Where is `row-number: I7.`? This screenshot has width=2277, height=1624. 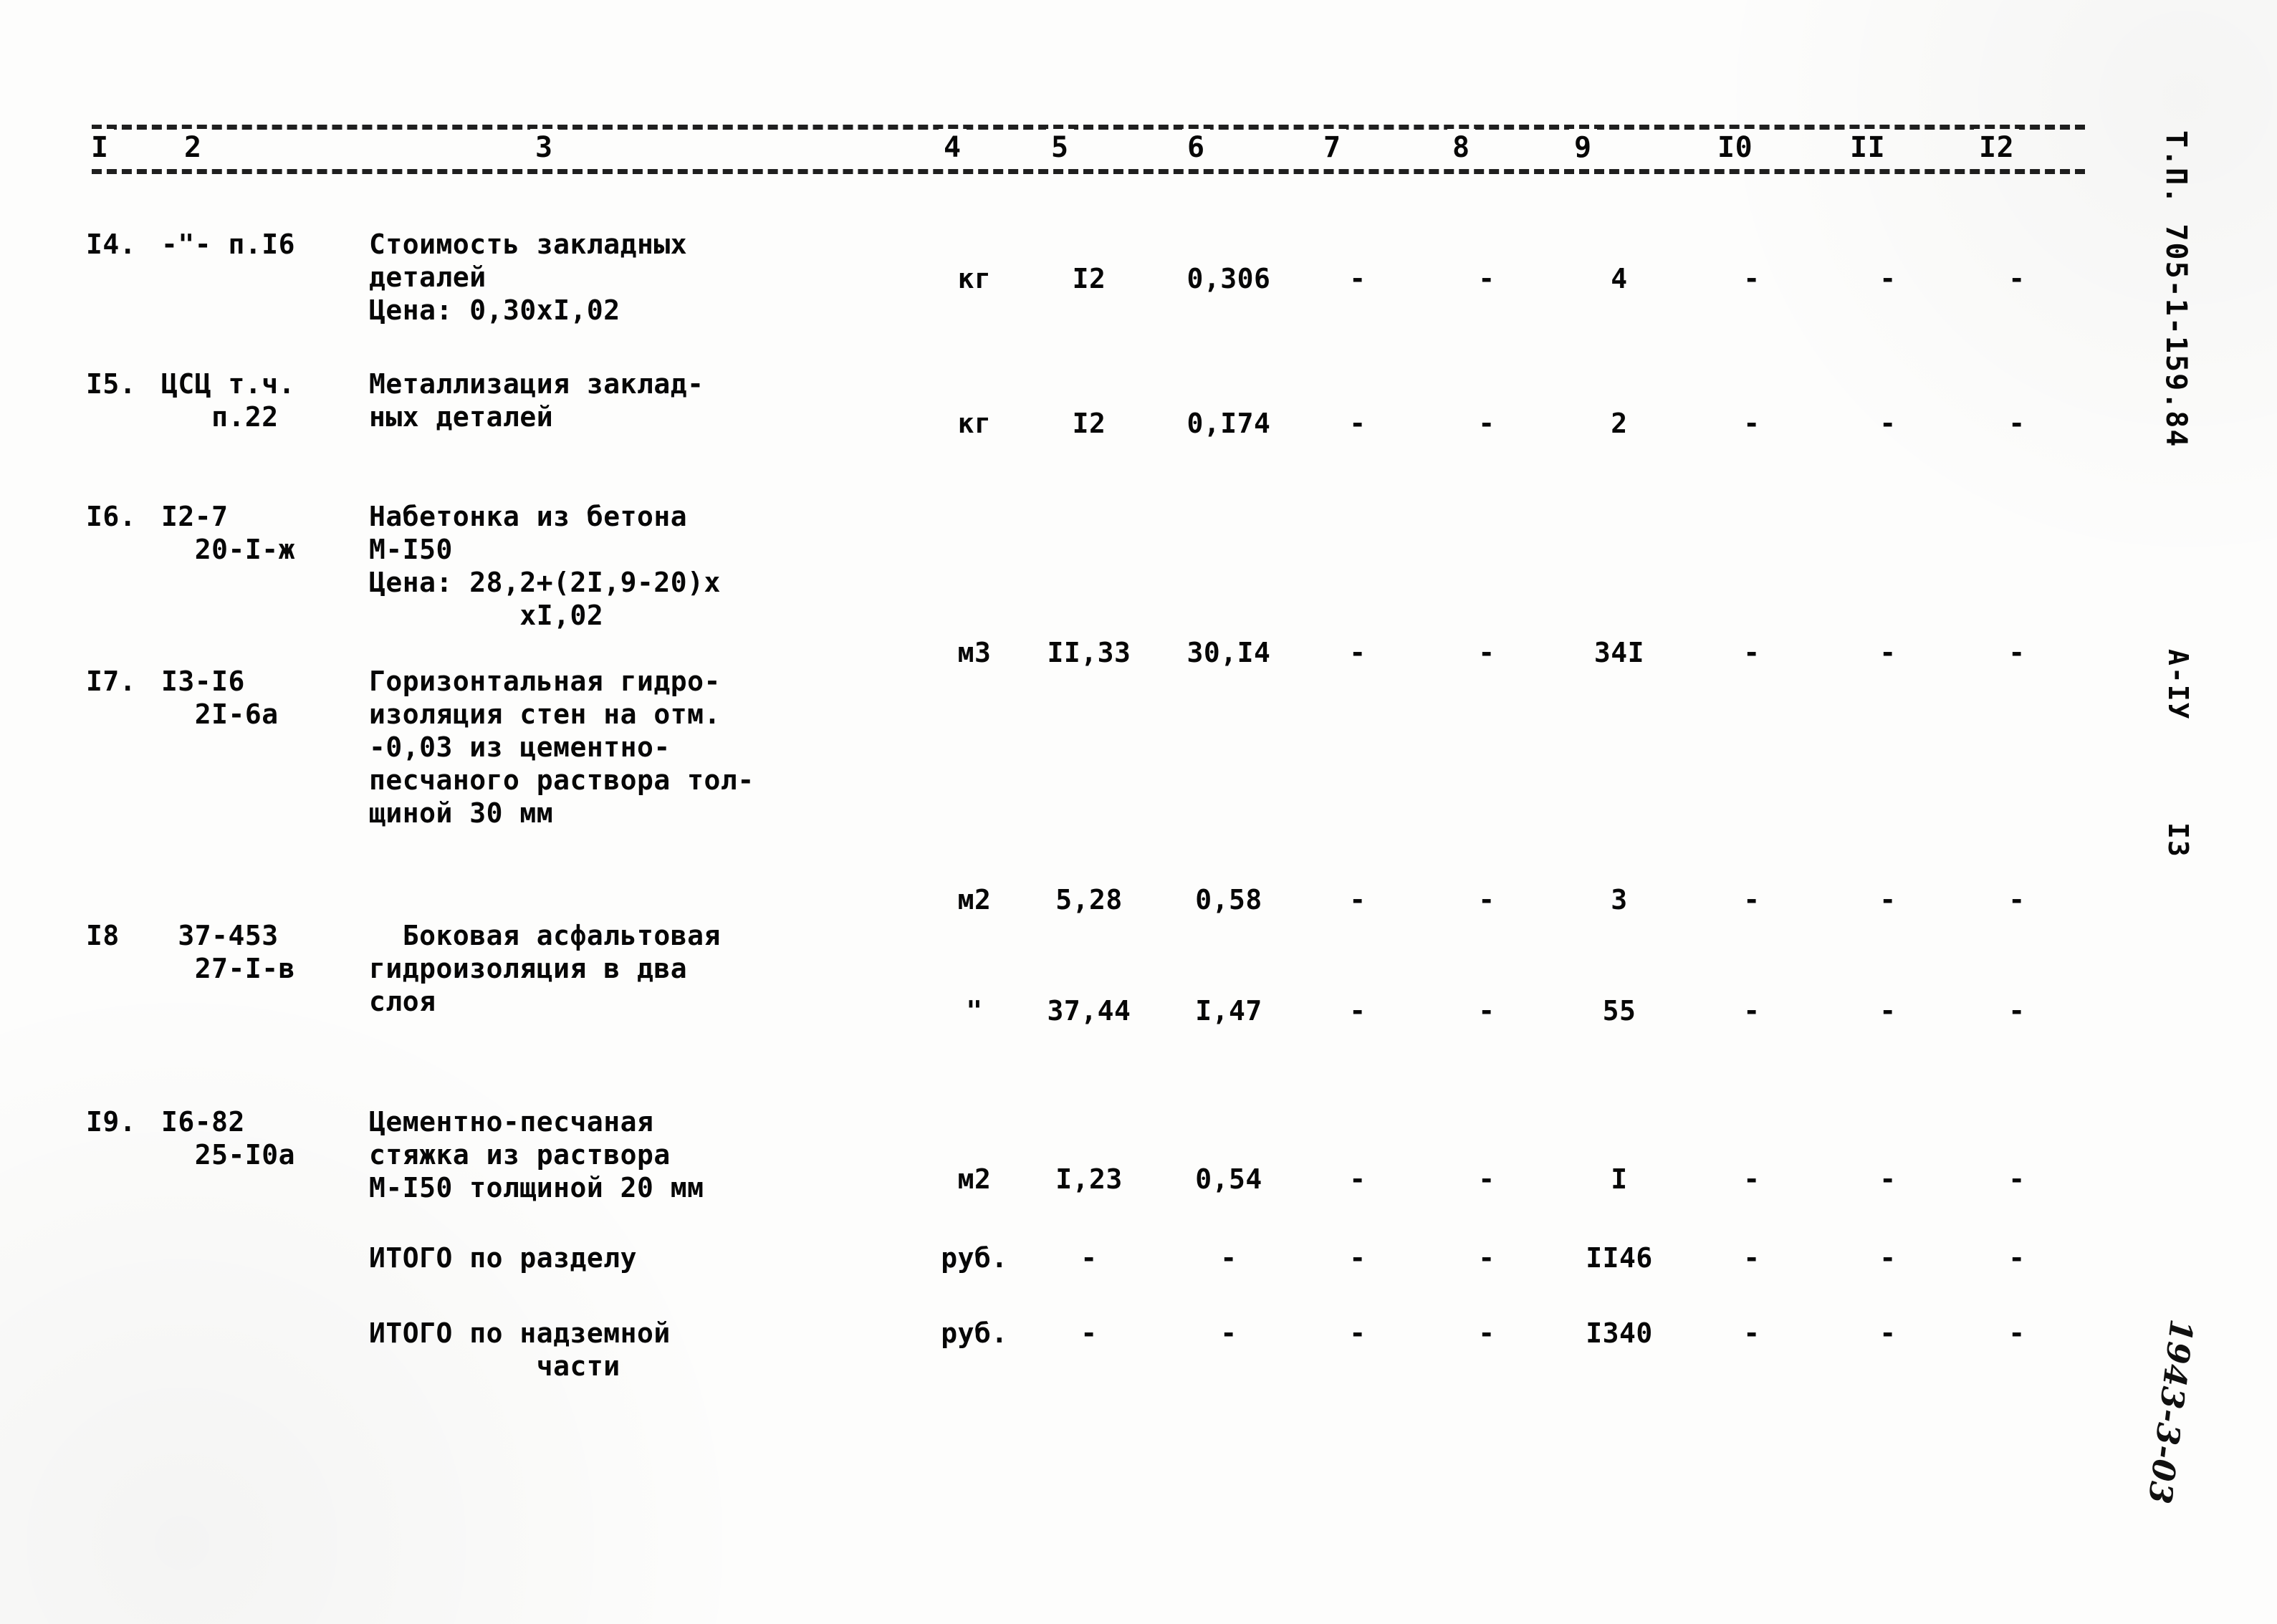 row-number: I7. is located at coordinates (111, 681).